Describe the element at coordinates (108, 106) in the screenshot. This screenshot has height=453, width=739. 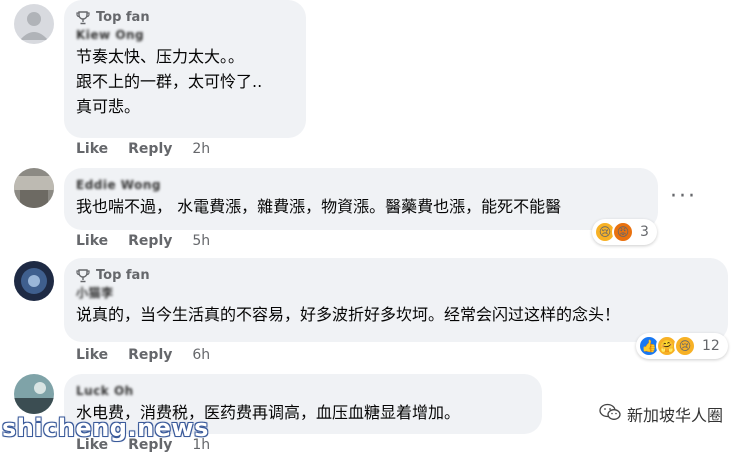
I see `comment-text-line: 真可悲。` at that location.